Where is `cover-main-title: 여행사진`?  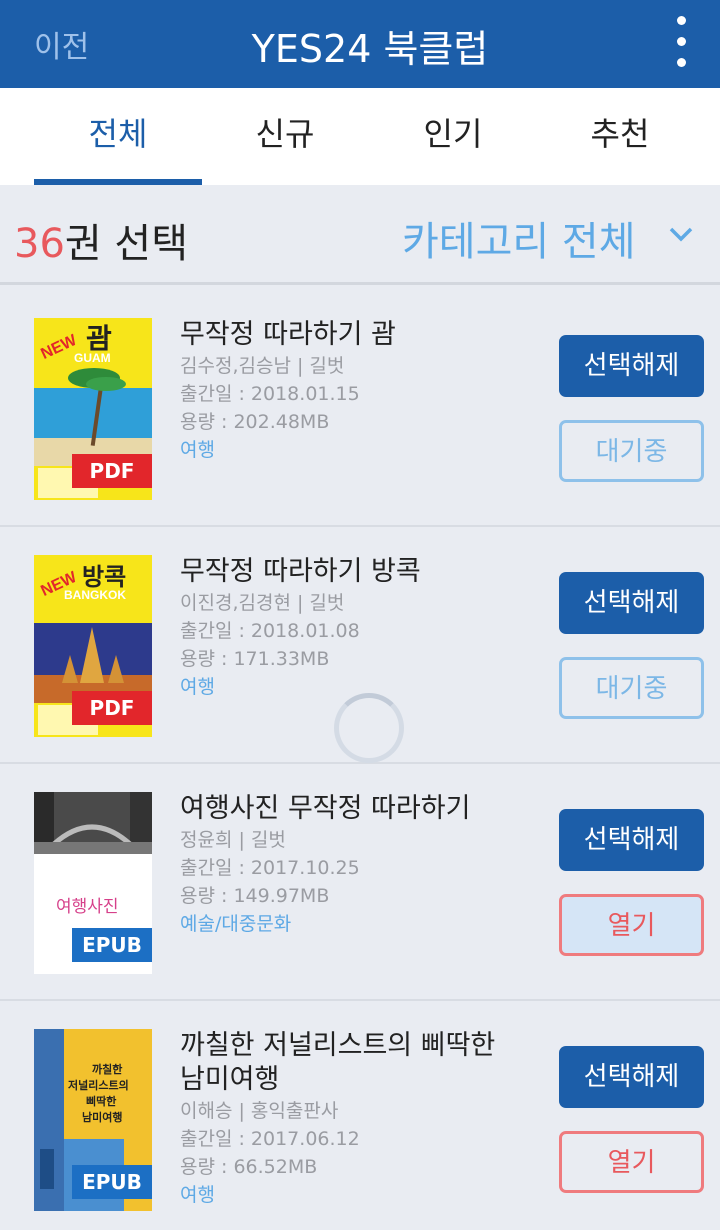
cover-main-title: 여행사진 is located at coordinates (87, 907).